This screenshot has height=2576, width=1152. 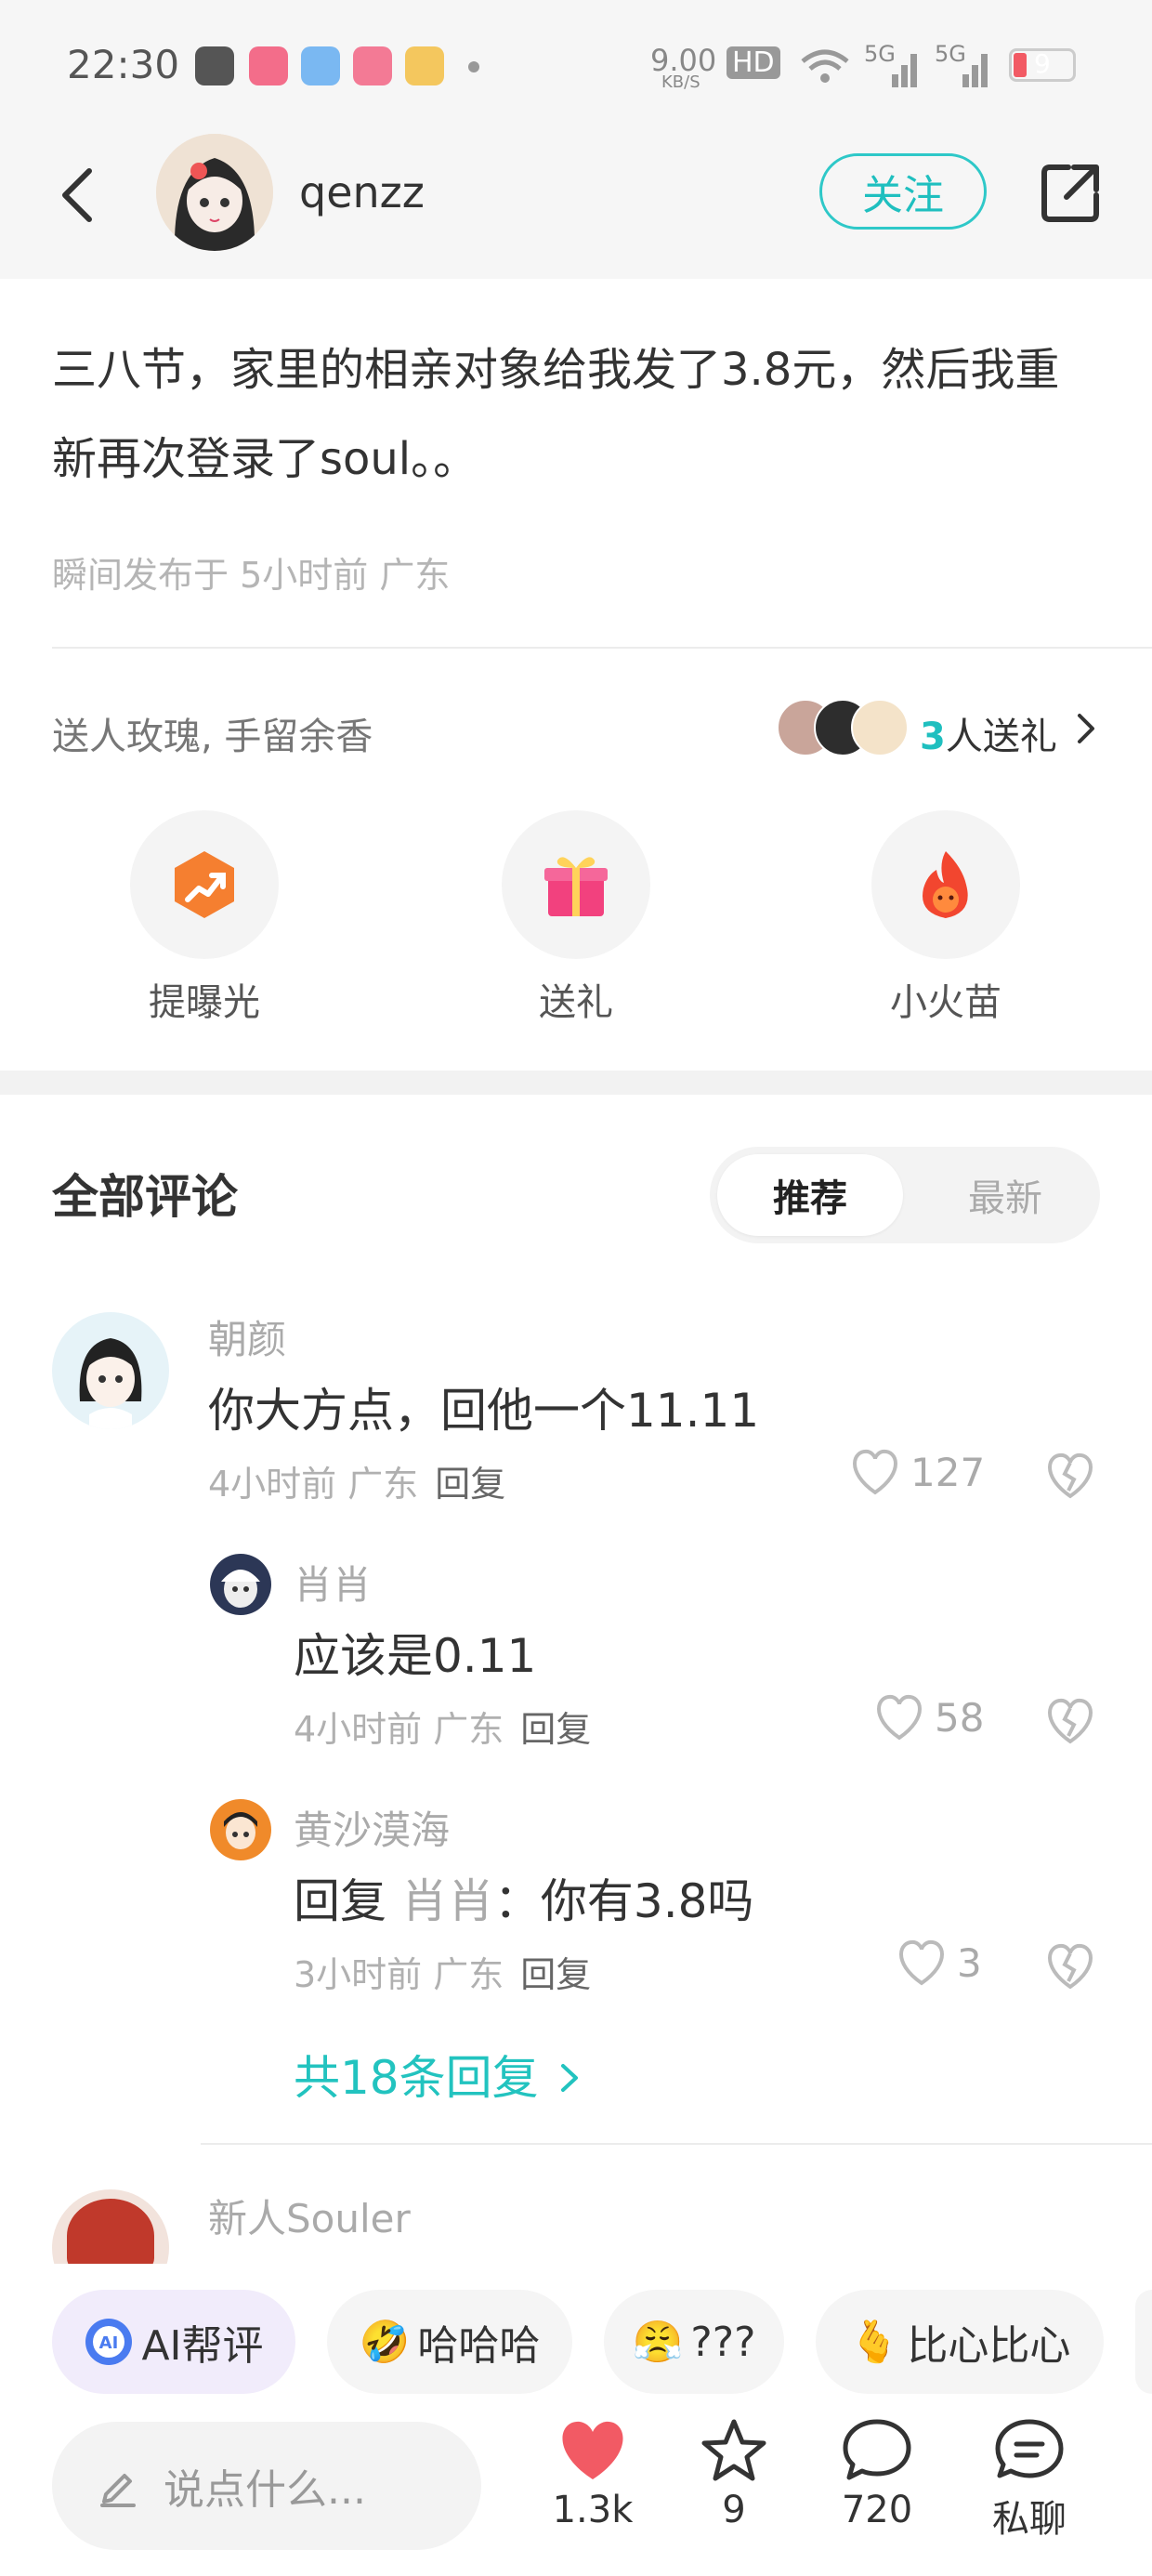 I want to click on reply-target: 肖肖, so click(x=447, y=1901).